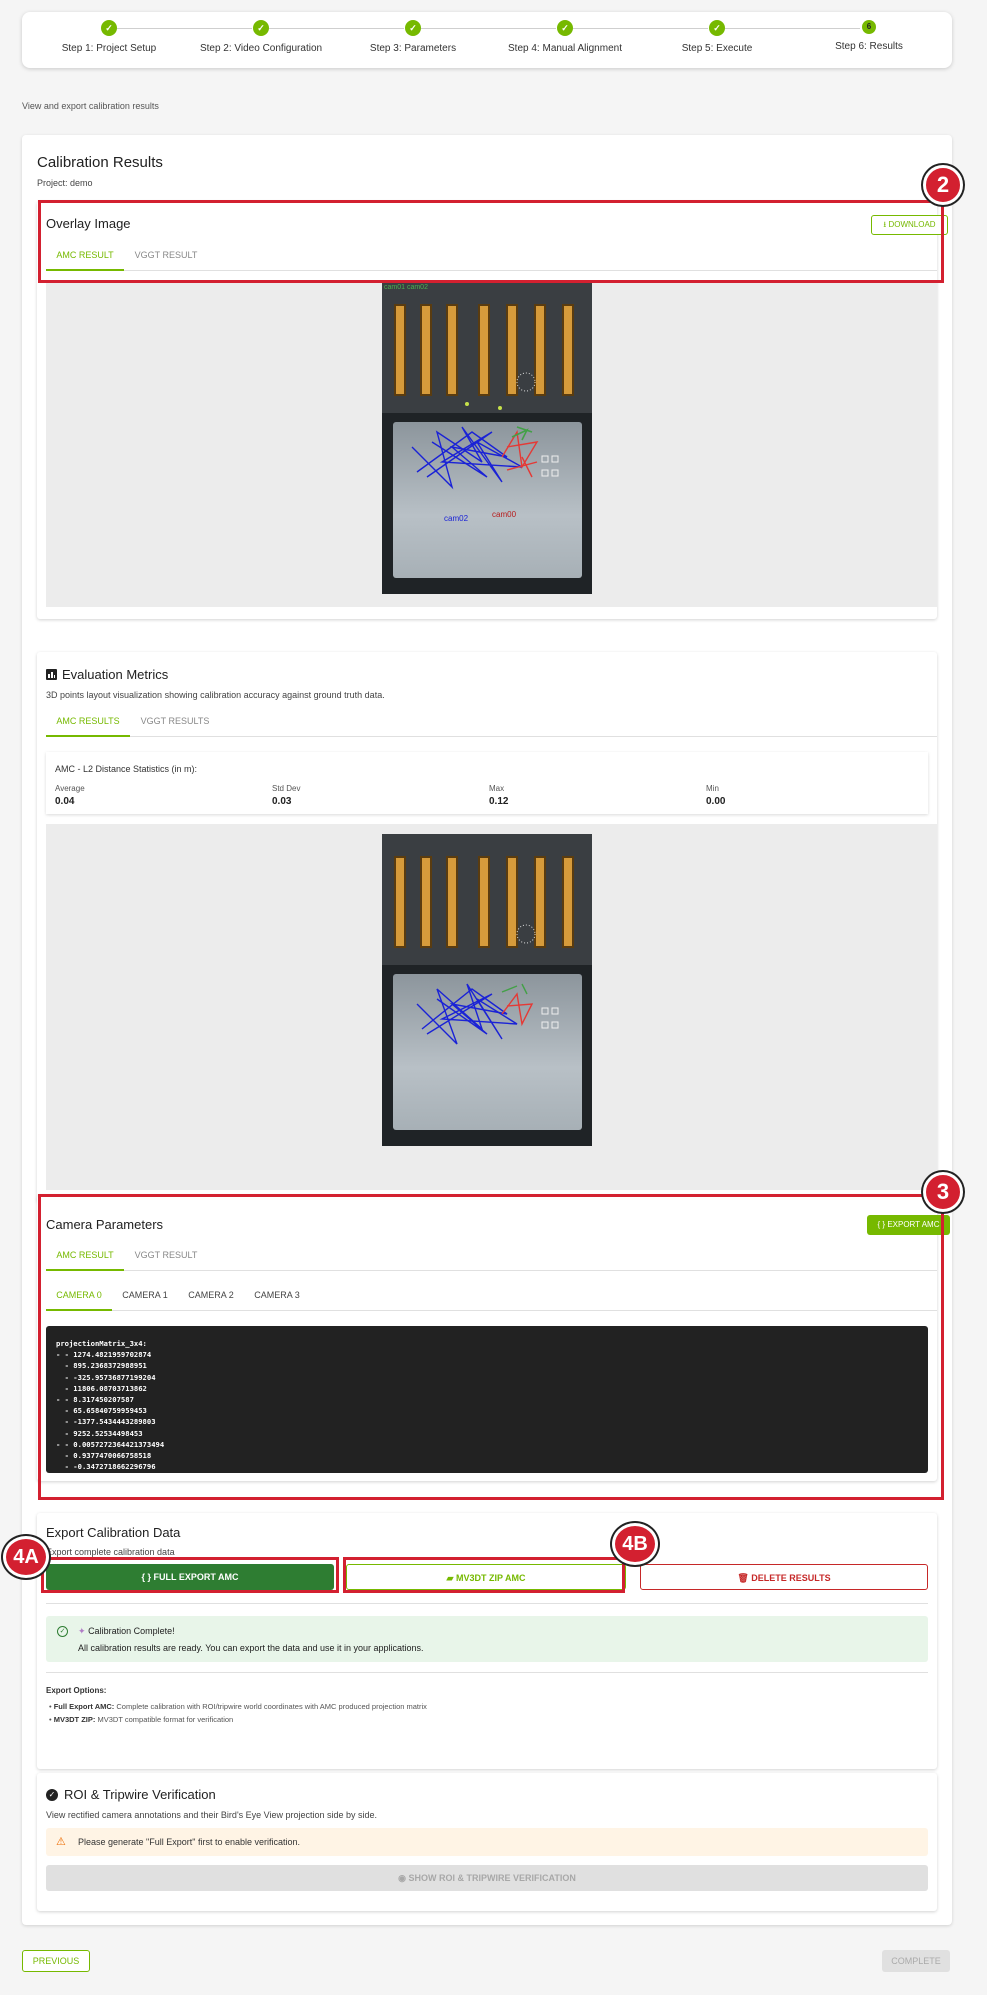 This screenshot has height=1995, width=987. What do you see at coordinates (485, 431) in the screenshot?
I see `trajectory-overlay` at bounding box center [485, 431].